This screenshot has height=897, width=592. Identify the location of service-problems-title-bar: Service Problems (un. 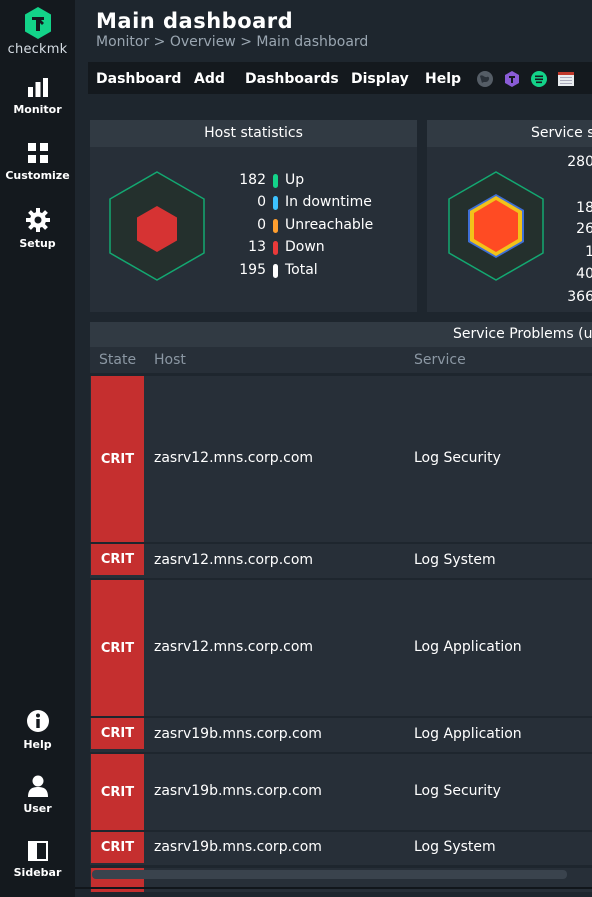
(341, 334).